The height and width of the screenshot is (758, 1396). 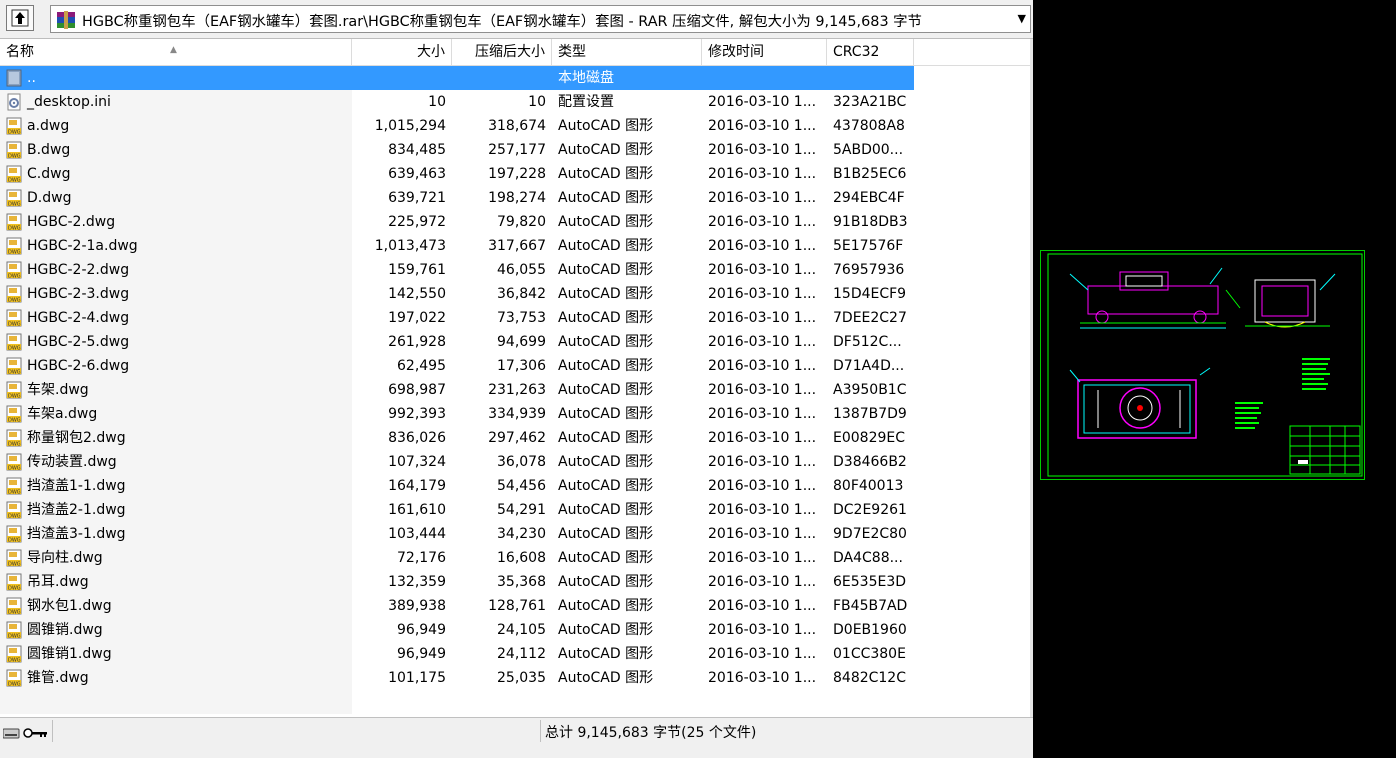 I want to click on cell-name: 圆锥销1.dwg, so click(x=69, y=654).